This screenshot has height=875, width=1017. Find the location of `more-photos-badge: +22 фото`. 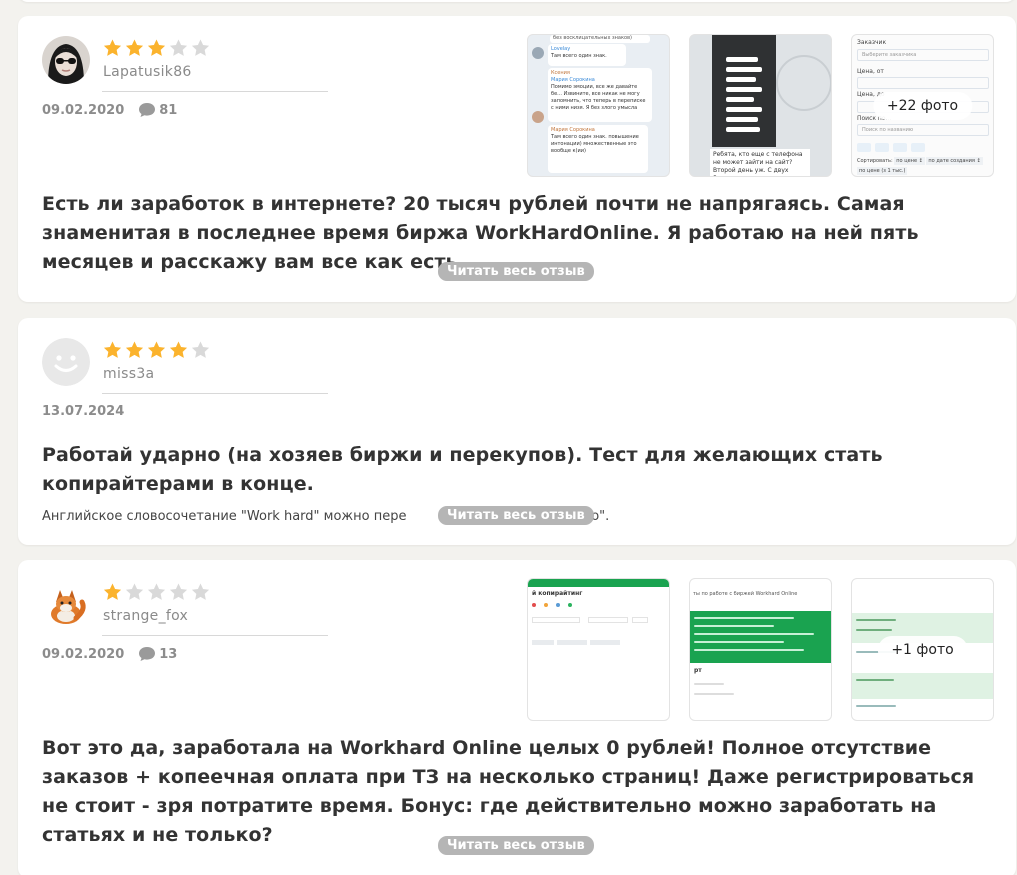

more-photos-badge: +22 фото is located at coordinates (922, 105).